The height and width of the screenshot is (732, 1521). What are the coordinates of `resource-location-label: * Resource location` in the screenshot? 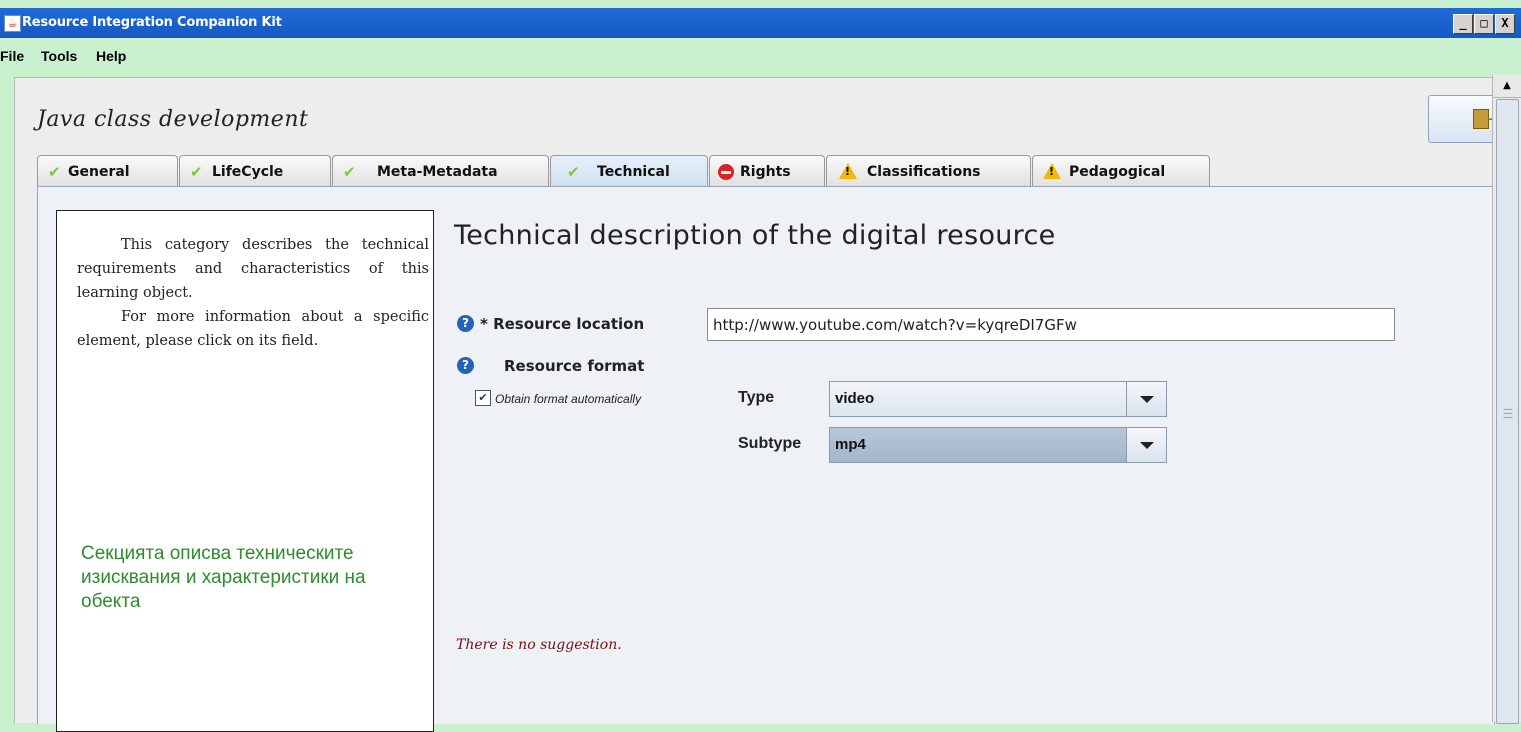 It's located at (562, 324).